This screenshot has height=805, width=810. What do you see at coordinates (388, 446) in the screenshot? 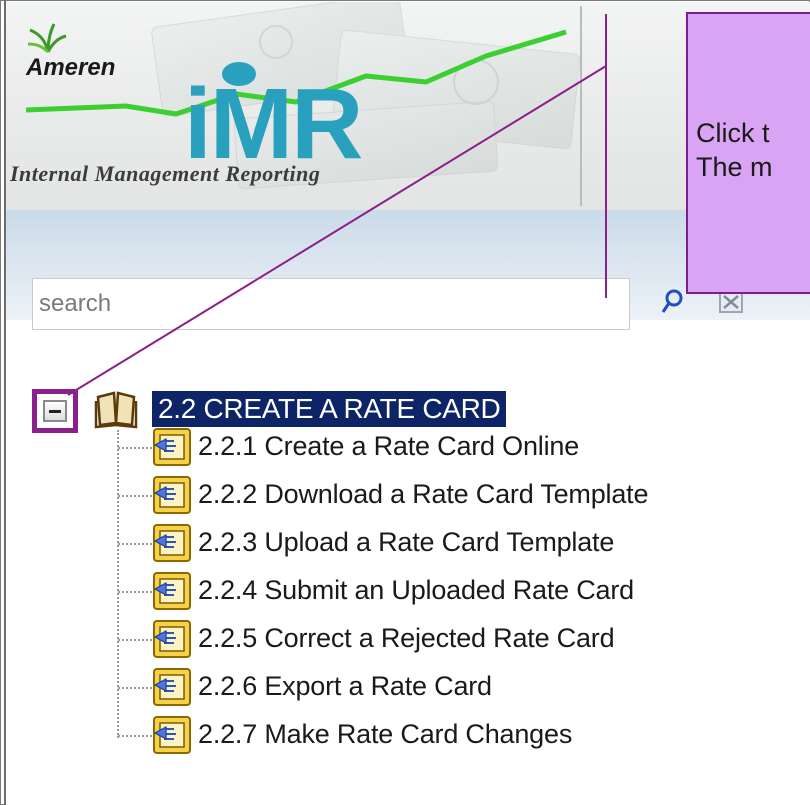
I see `tree-item-label: 2.2.1 Create a Rate Card Online` at bounding box center [388, 446].